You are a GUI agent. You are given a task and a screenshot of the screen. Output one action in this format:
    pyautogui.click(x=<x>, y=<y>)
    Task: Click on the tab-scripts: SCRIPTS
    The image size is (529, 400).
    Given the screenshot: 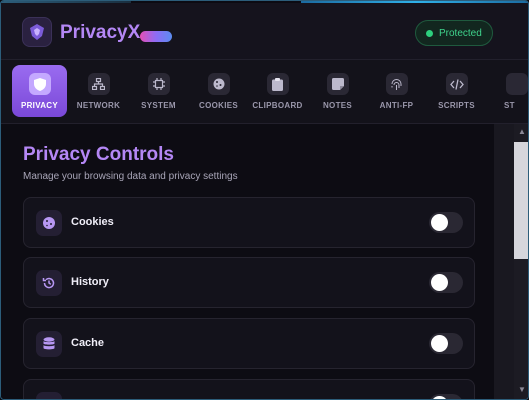 What is the action you would take?
    pyautogui.click(x=456, y=91)
    